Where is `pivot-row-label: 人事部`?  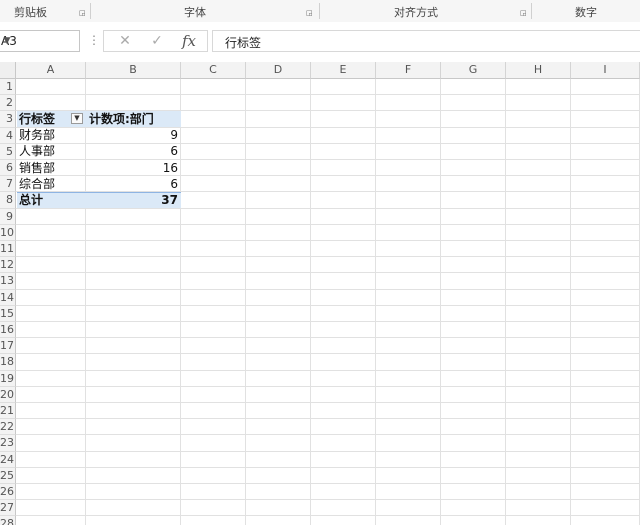 pivot-row-label: 人事部 is located at coordinates (37, 151).